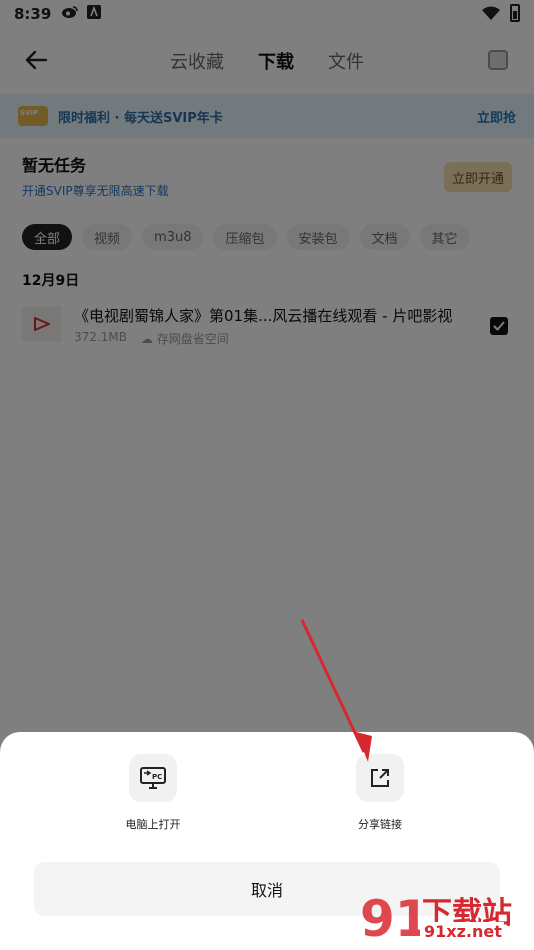 Image resolution: width=534 pixels, height=950 pixels. I want to click on pc-open-button: PC, so click(153, 778).